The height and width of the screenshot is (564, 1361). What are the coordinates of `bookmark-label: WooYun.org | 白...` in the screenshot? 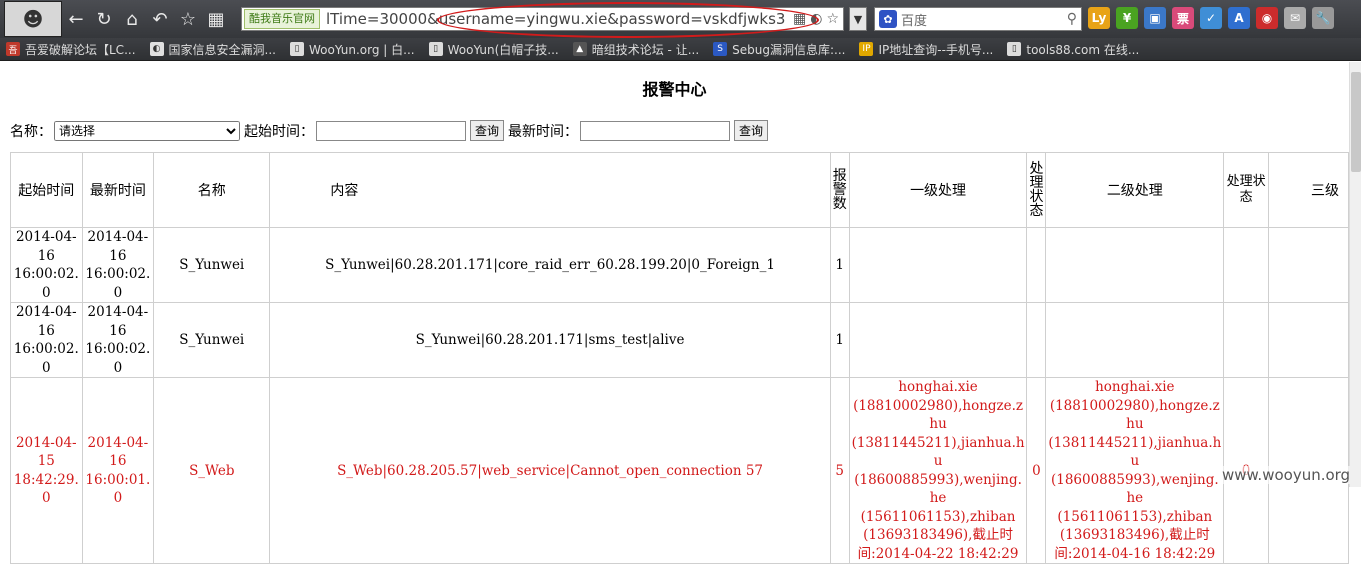 It's located at (361, 49).